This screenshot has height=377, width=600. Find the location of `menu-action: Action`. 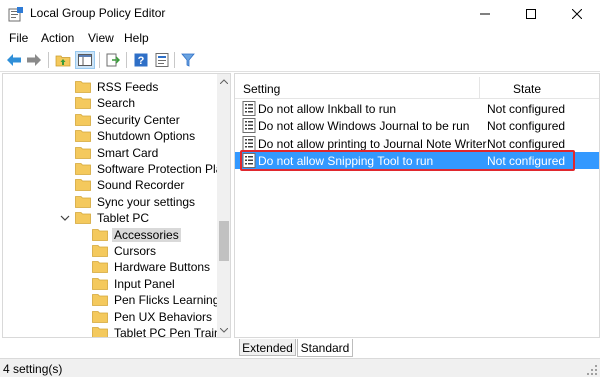

menu-action: Action is located at coordinates (57, 38).